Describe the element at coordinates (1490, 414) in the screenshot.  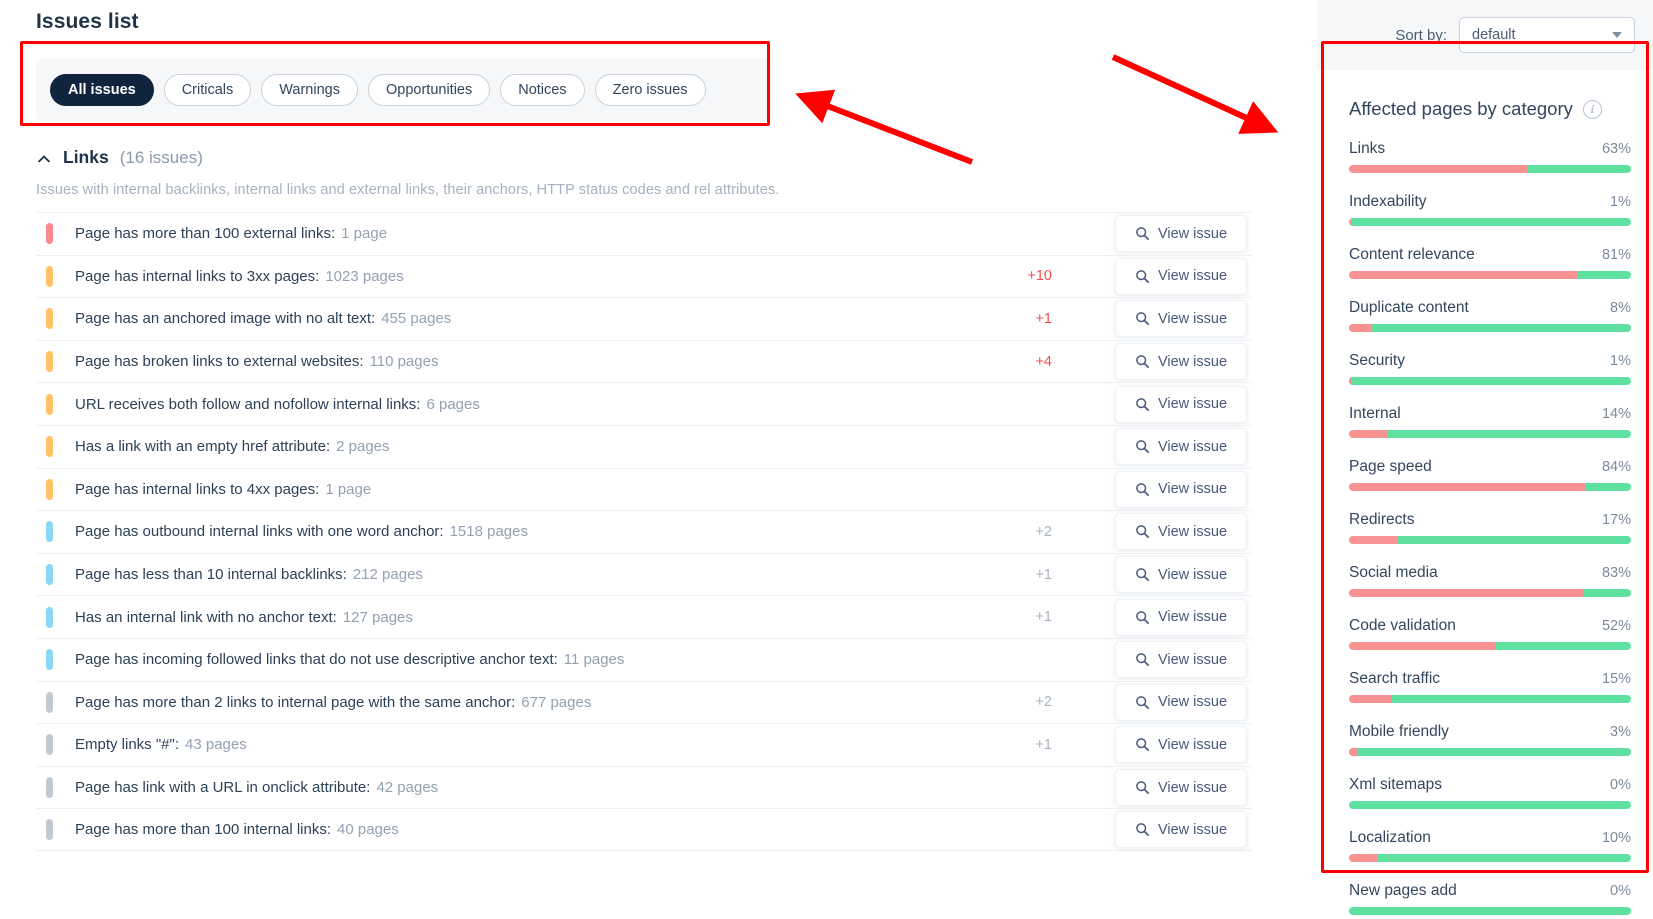
I see `category-header: Internal 14%` at that location.